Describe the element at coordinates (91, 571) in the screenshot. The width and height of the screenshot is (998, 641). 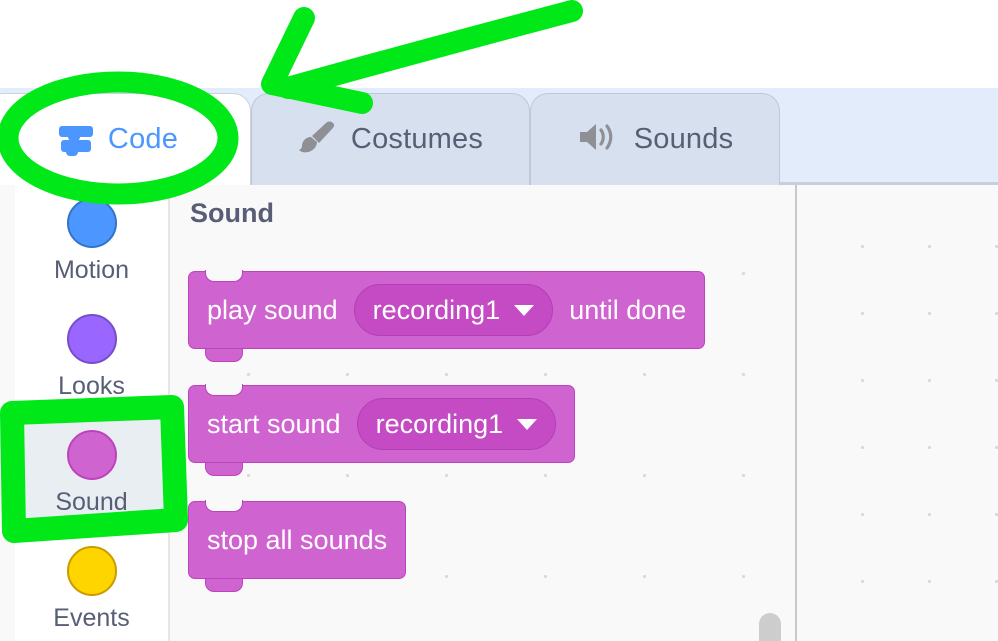
I see `events-color-dot` at that location.